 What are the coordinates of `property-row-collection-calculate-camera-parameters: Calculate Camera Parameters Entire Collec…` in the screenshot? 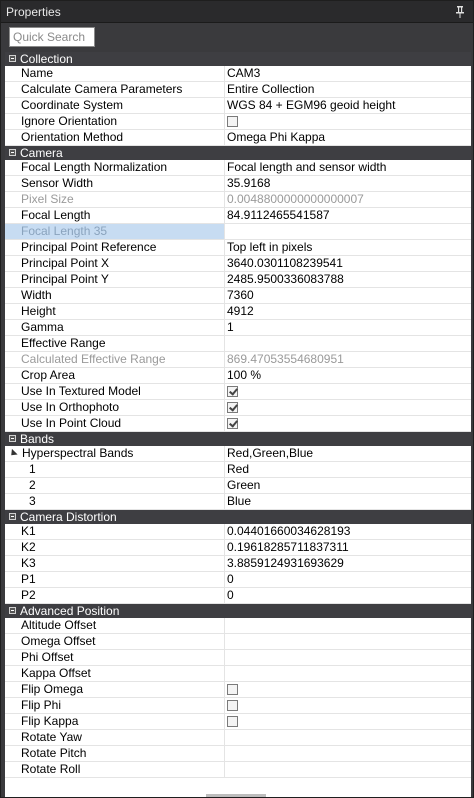 It's located at (238, 90).